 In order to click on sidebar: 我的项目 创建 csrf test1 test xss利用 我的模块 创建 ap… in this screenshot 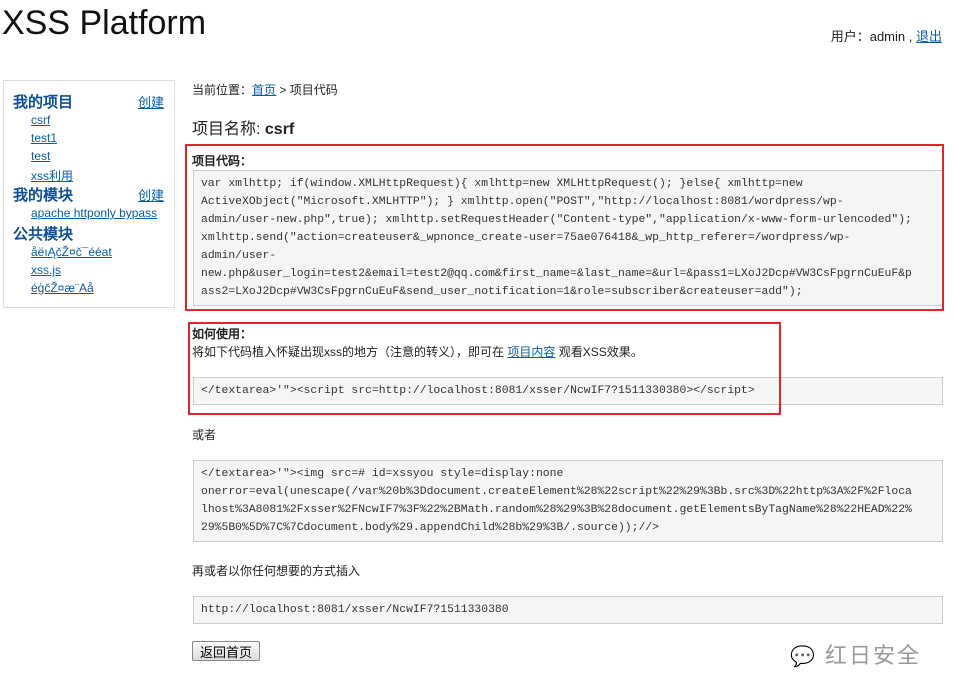, I will do `click(89, 194)`.